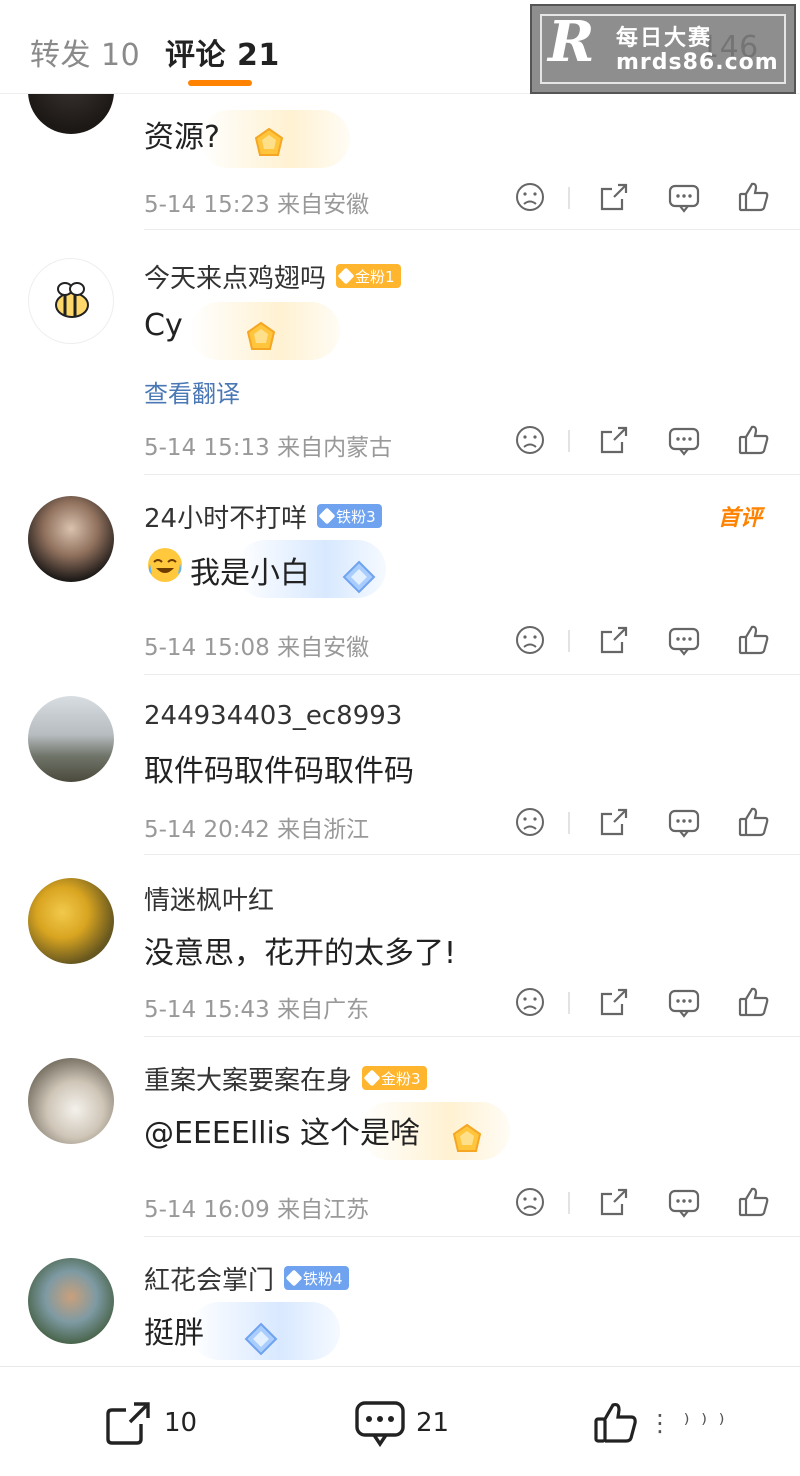 The width and height of the screenshot is (800, 1476). Describe the element at coordinates (192, 391) in the screenshot. I see `translate-link: 查看翻译` at that location.